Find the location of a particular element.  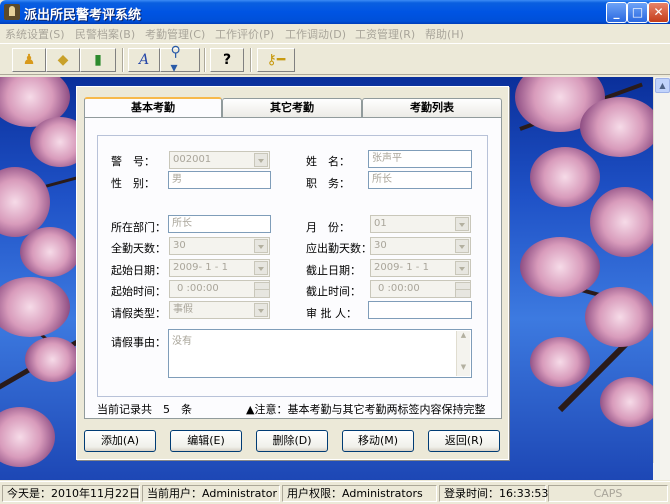

eraser-icon: ◆ is located at coordinates (63, 60).